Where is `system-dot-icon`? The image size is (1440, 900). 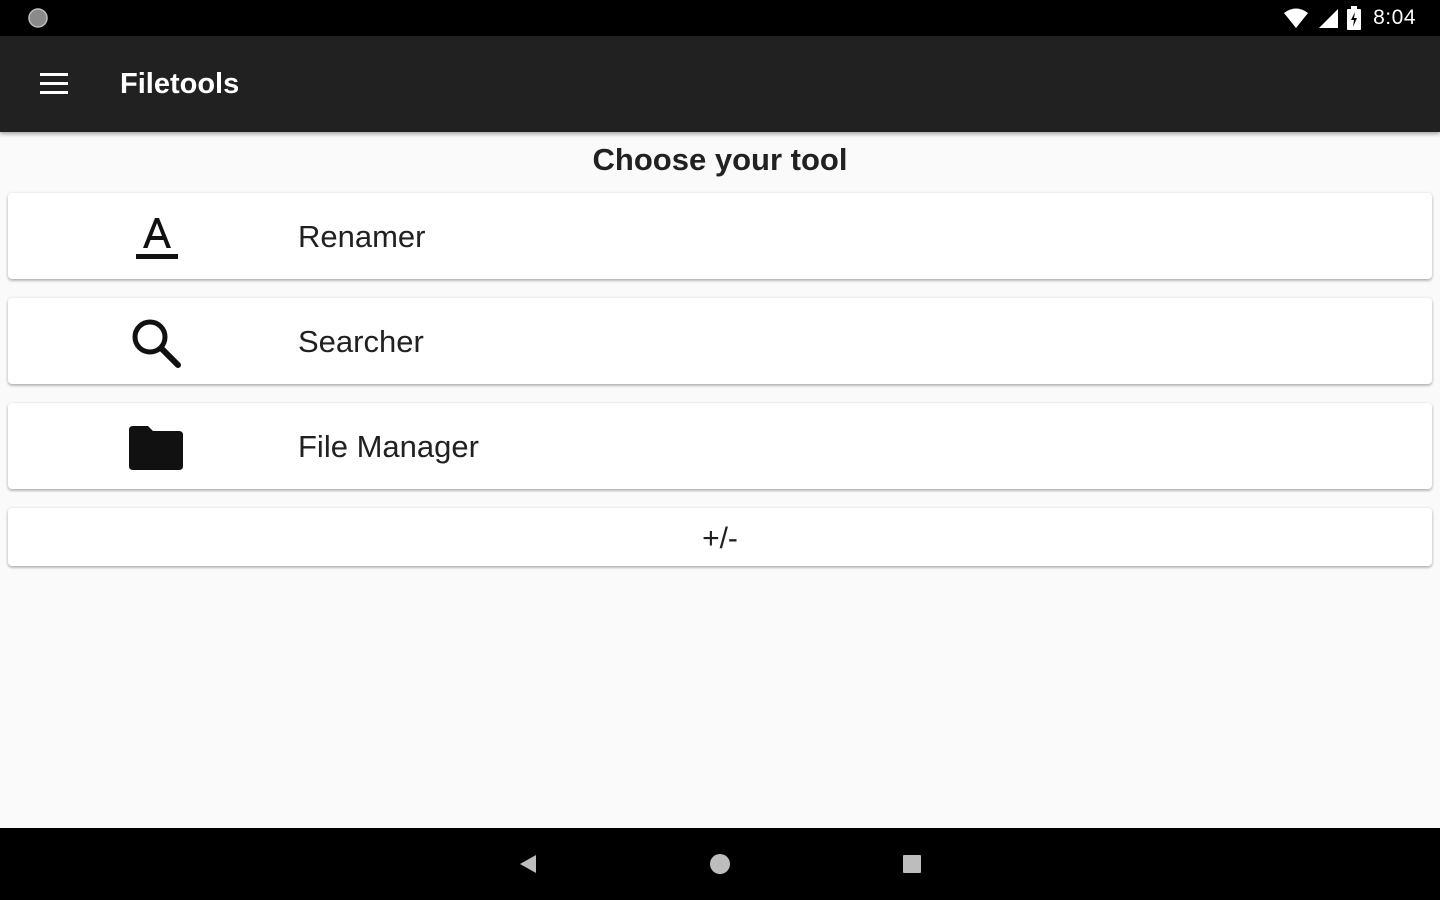 system-dot-icon is located at coordinates (38, 18).